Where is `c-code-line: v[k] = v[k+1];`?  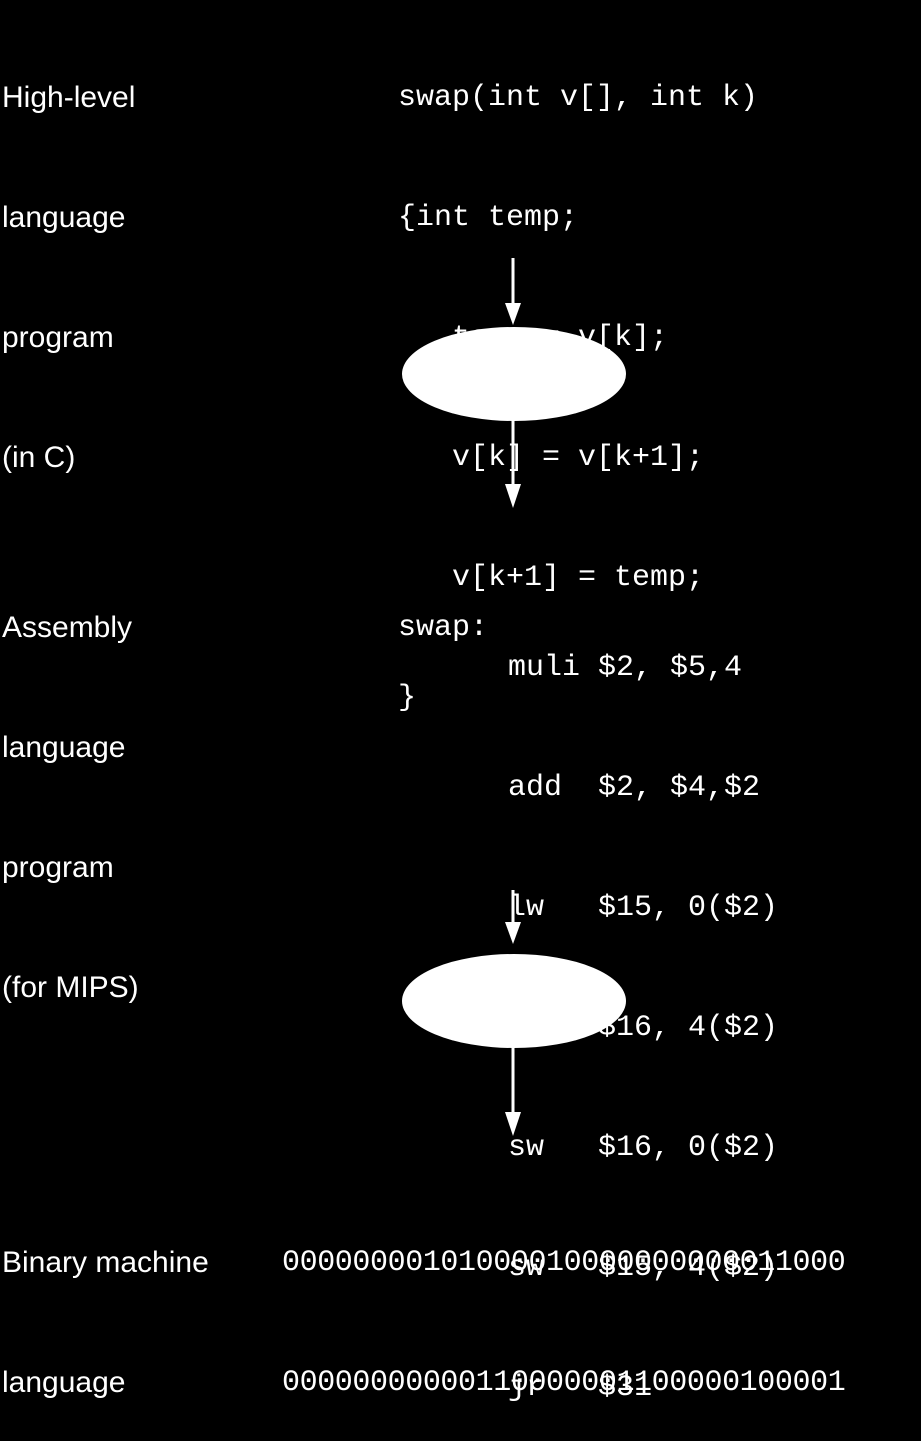
c-code-line: v[k] = v[k+1]; is located at coordinates (551, 458).